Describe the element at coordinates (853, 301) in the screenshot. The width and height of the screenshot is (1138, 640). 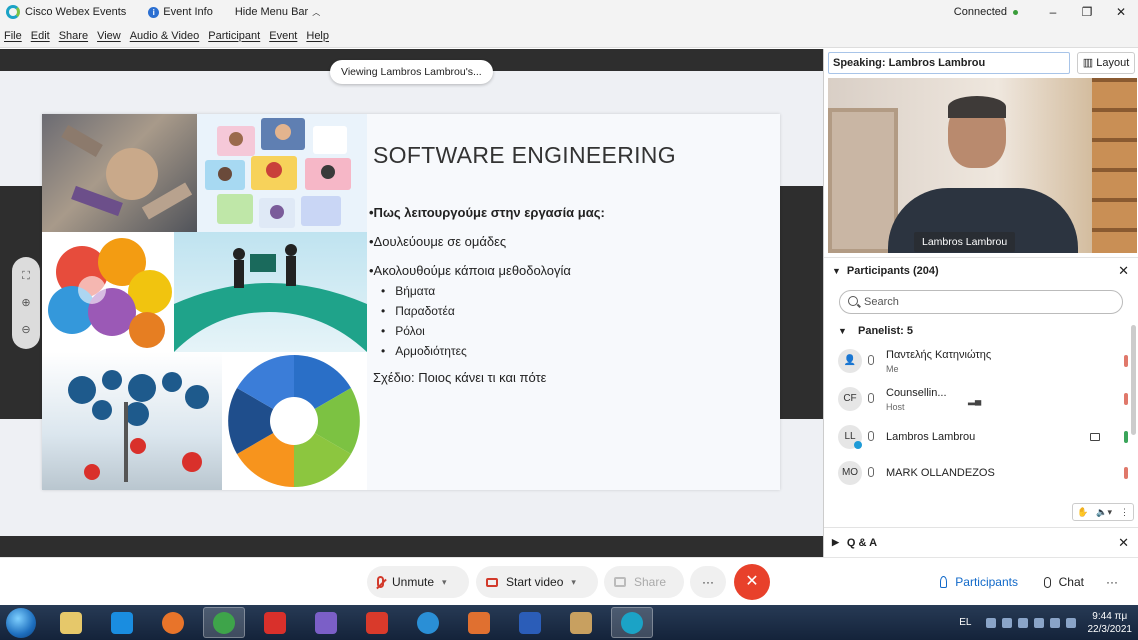
I see `search-icon` at that location.